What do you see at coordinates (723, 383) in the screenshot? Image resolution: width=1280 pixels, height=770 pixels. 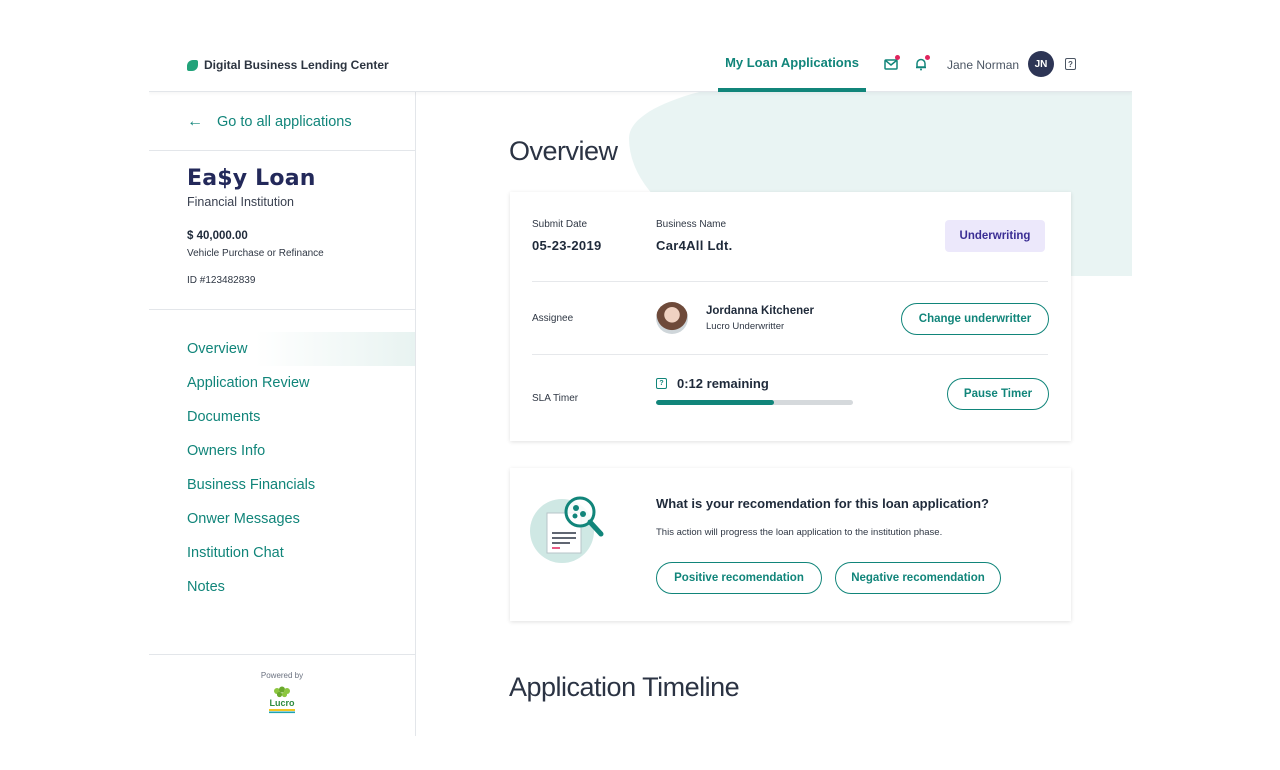 I see `sla-remaining: 0:12 remaining` at bounding box center [723, 383].